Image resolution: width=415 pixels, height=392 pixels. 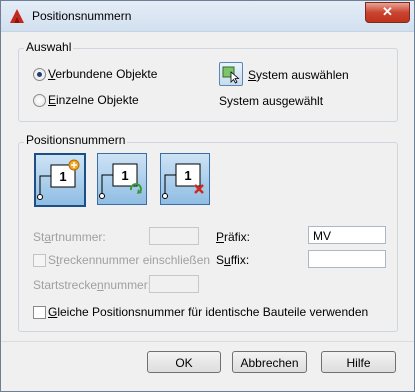 I want to click on delete-label-icon: 1, so click(x=183, y=181).